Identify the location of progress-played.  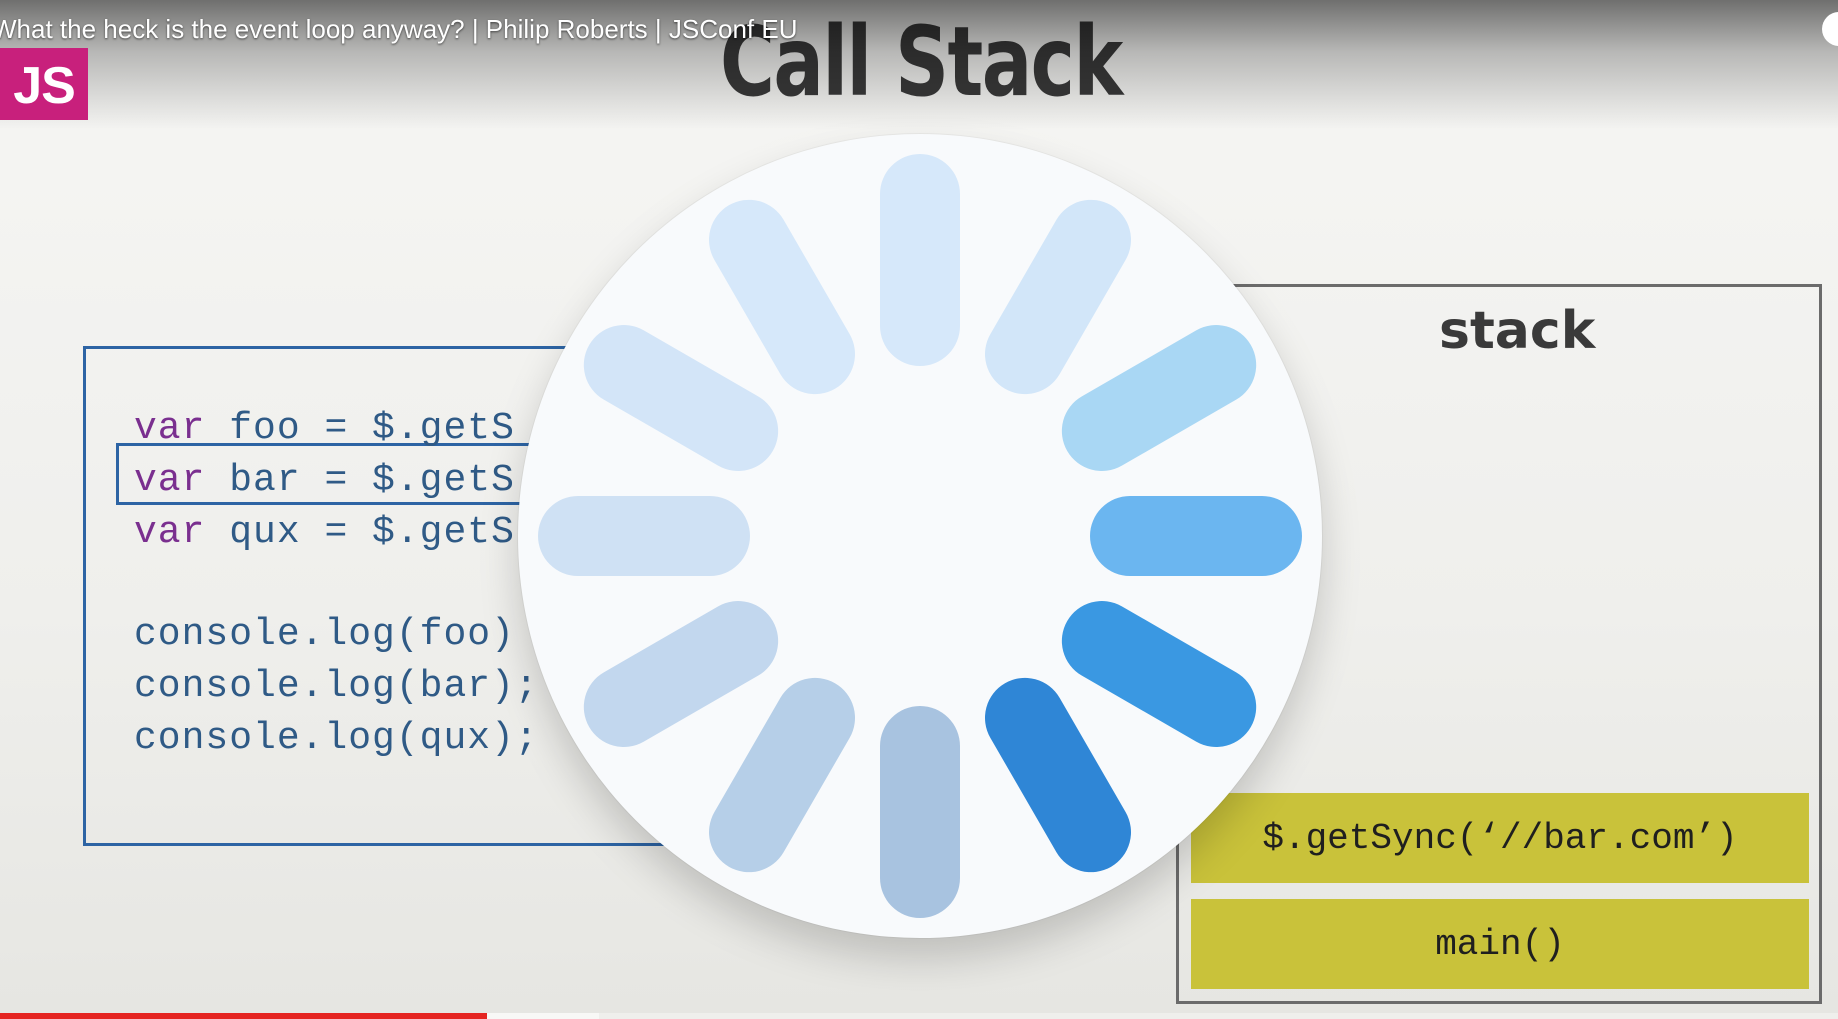
(244, 1016).